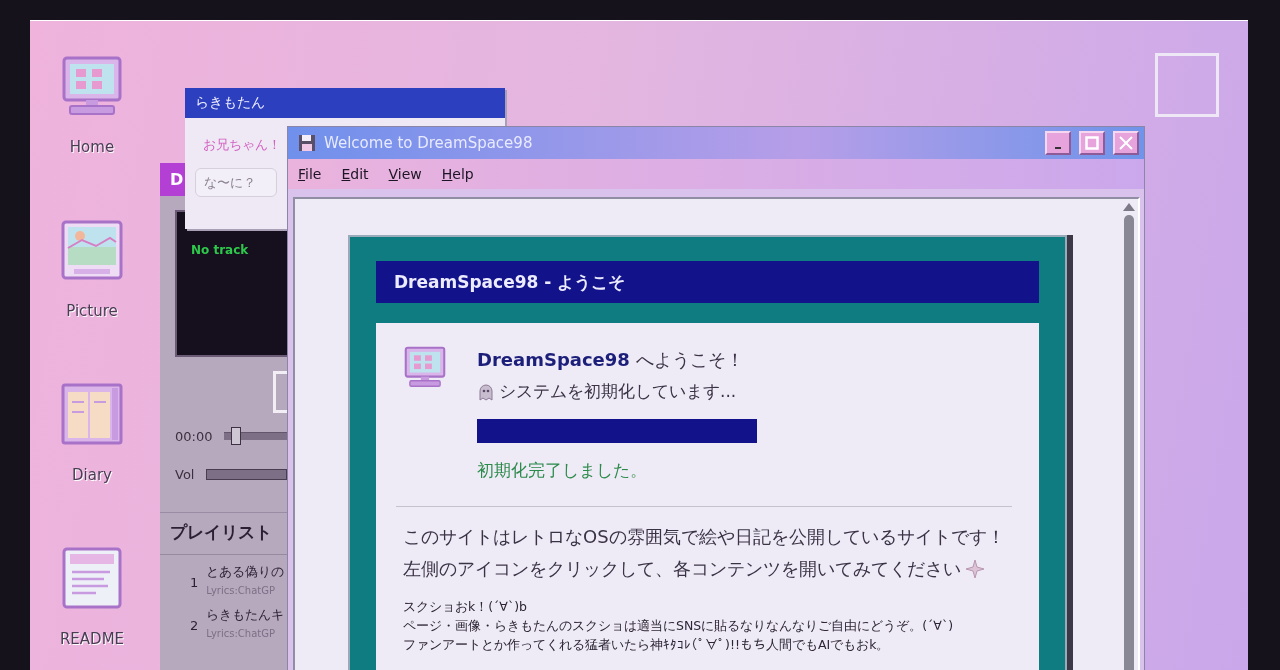  I want to click on track-title: とある偽りの, so click(245, 572).